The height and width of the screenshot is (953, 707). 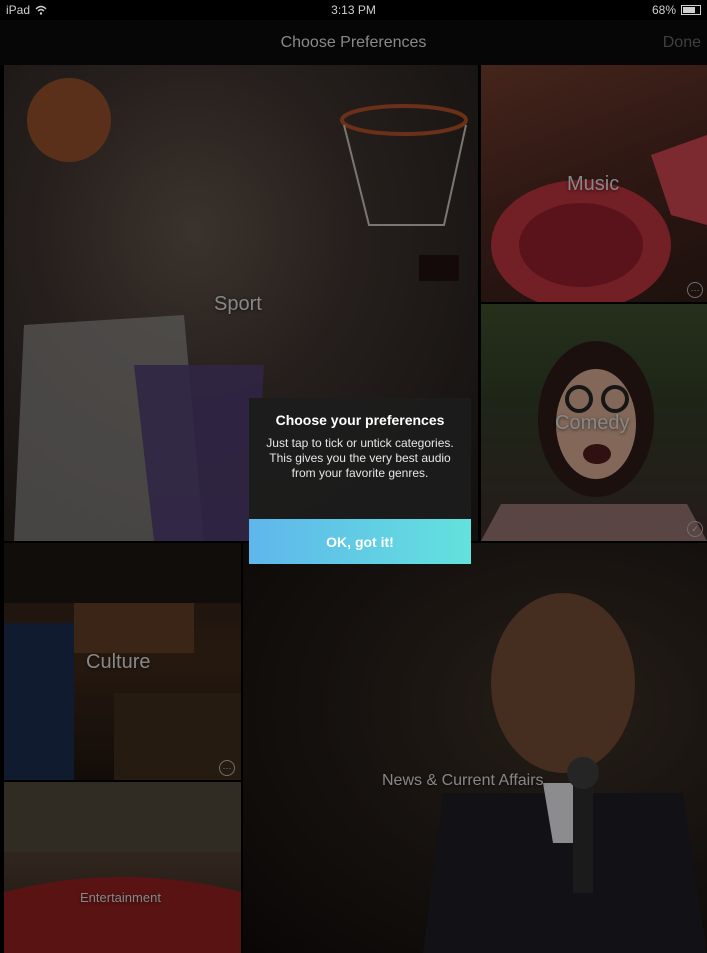 I want to click on tile-music: Music ⋯, so click(x=594, y=183).